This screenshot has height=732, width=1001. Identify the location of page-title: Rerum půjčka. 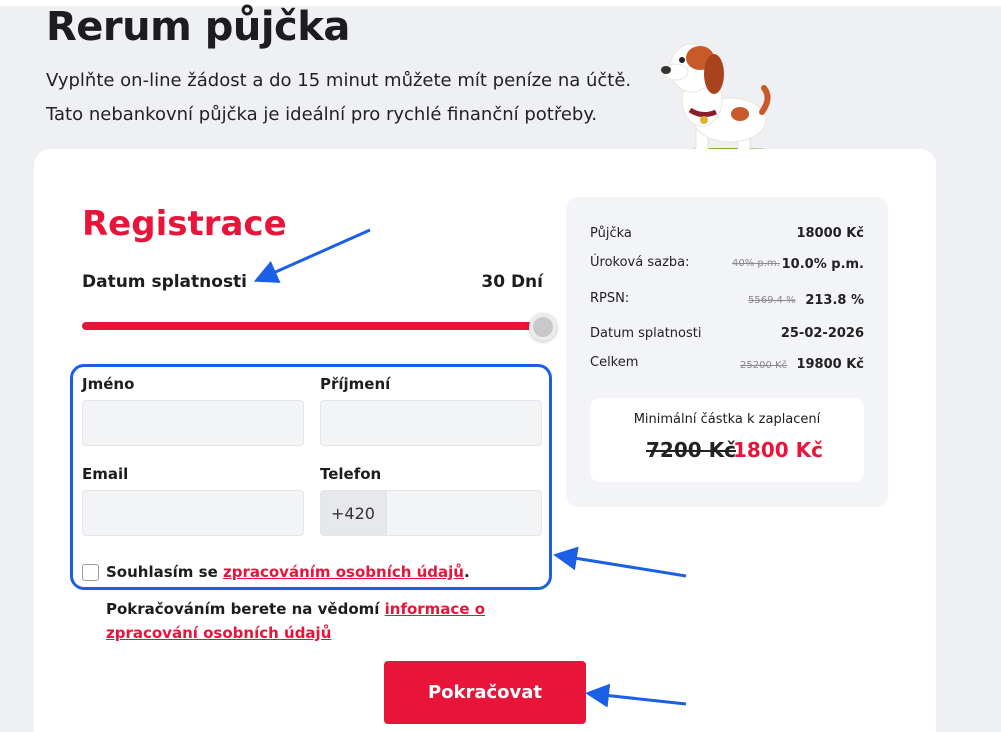
(198, 27).